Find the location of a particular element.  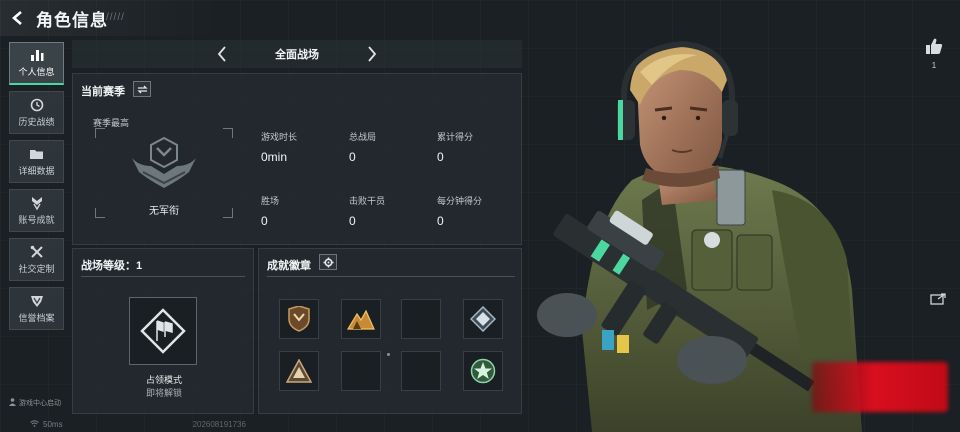

stat-total-matches: 总战局 0 is located at coordinates (393, 147).